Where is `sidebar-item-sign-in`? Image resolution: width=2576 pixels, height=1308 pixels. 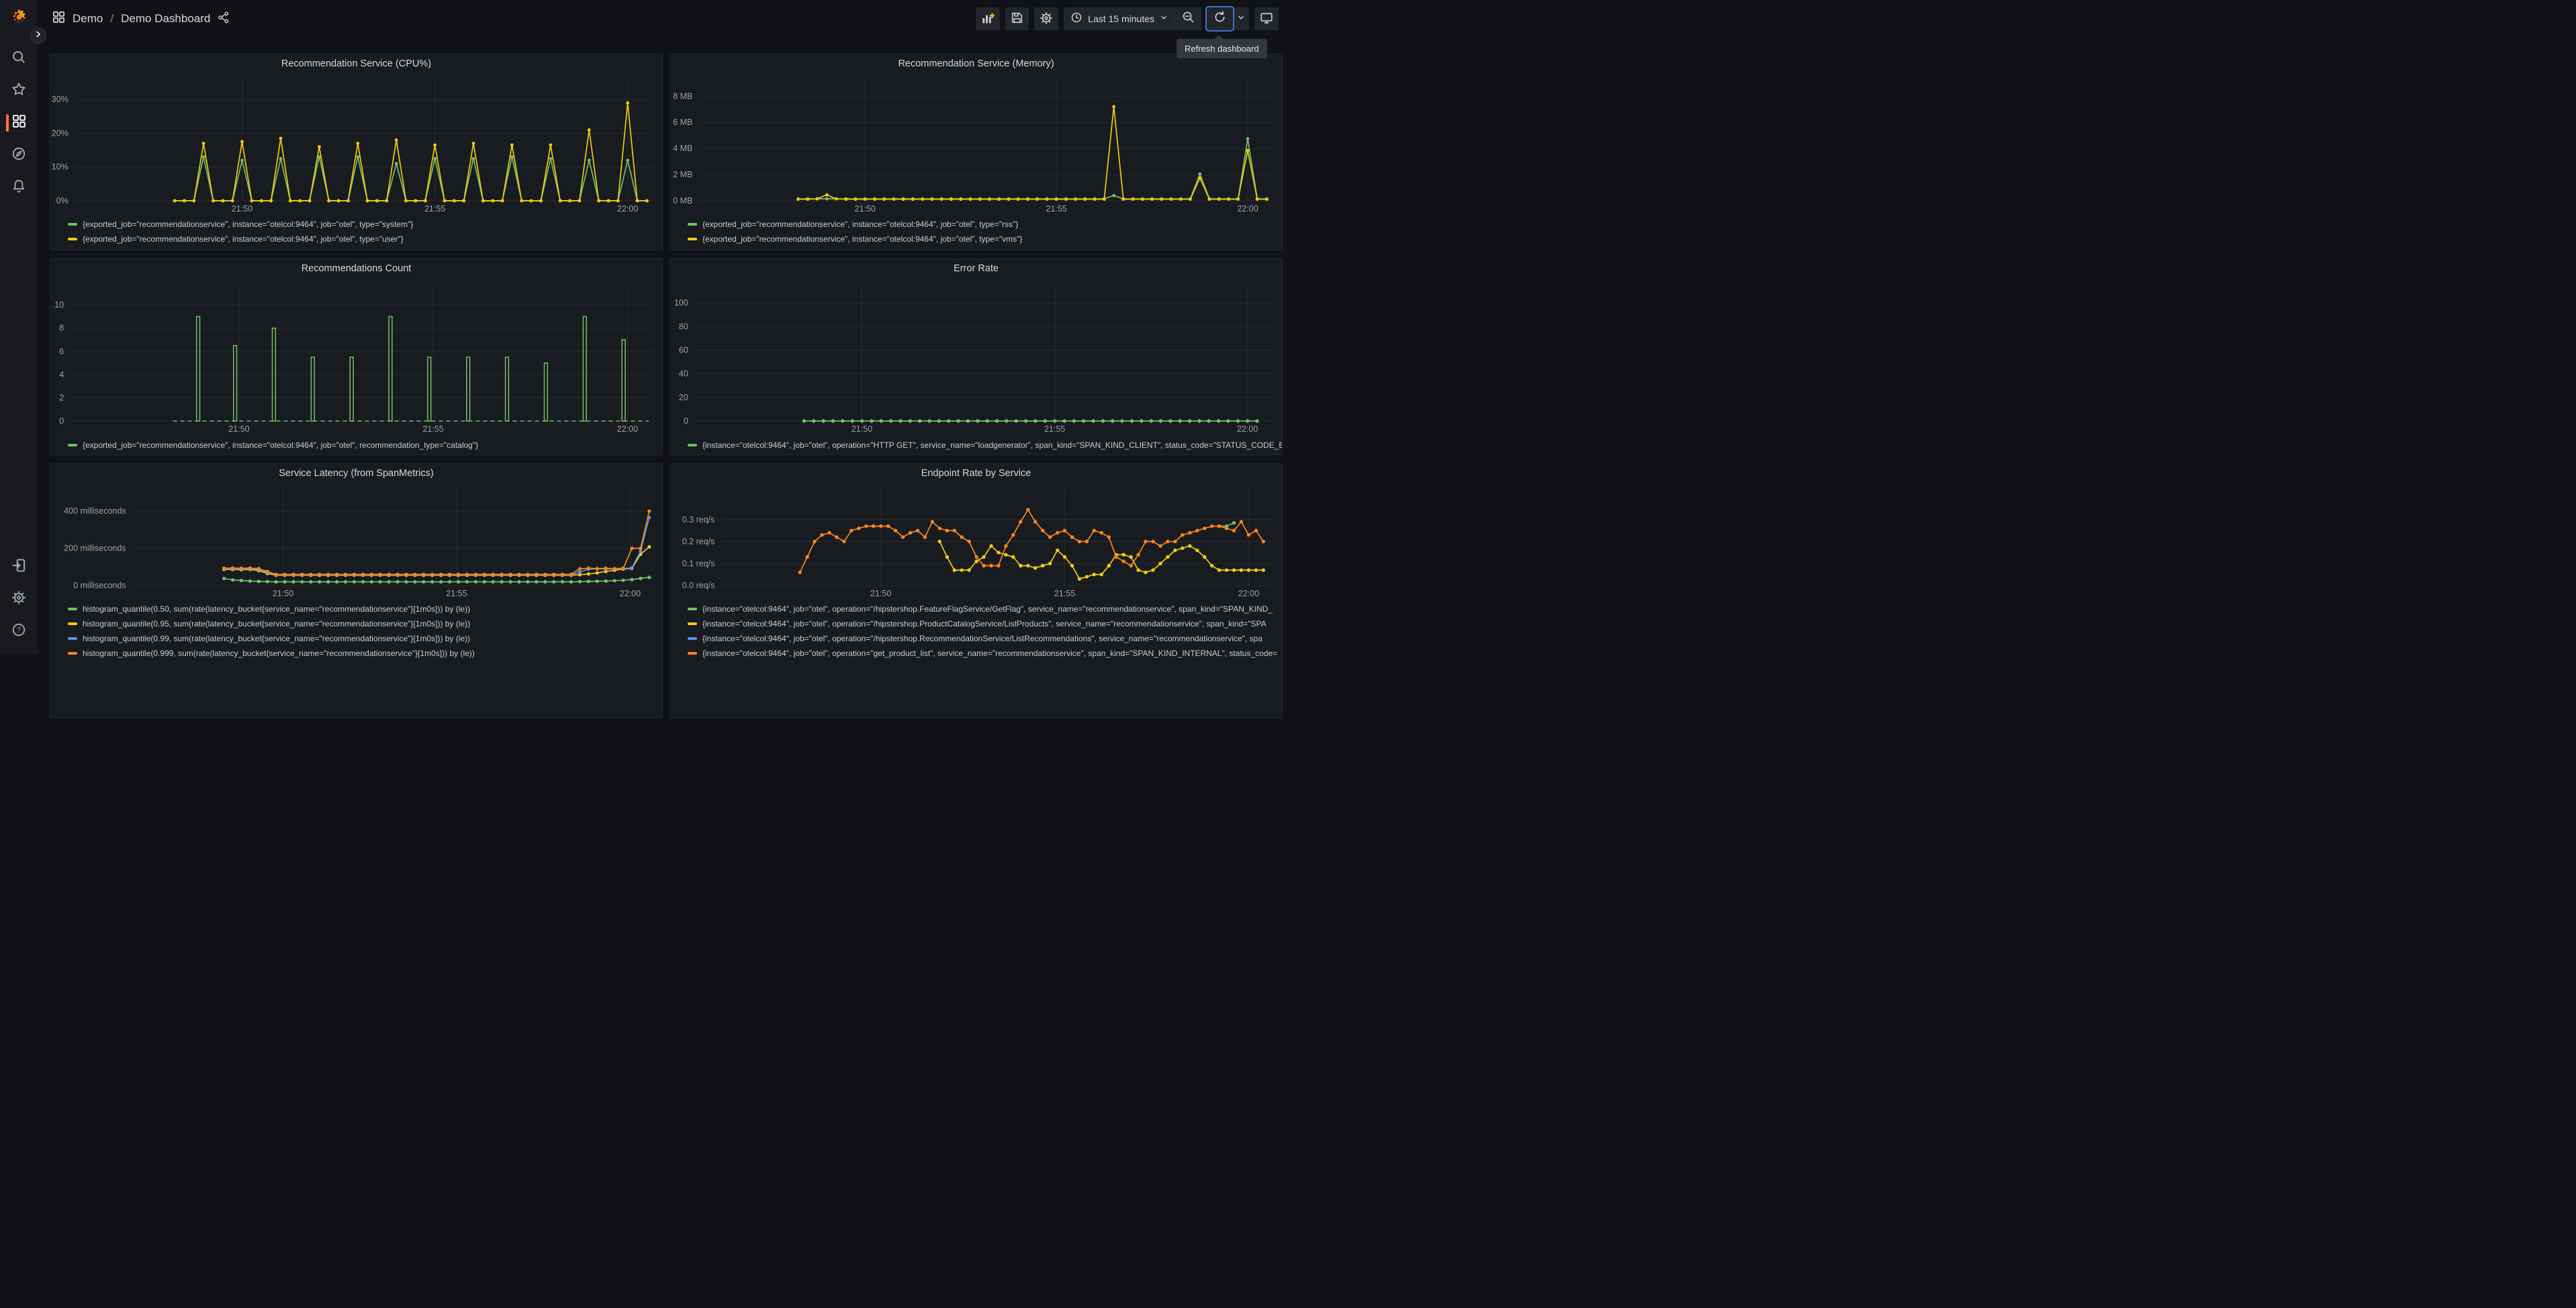
sidebar-item-sign-in is located at coordinates (19, 567).